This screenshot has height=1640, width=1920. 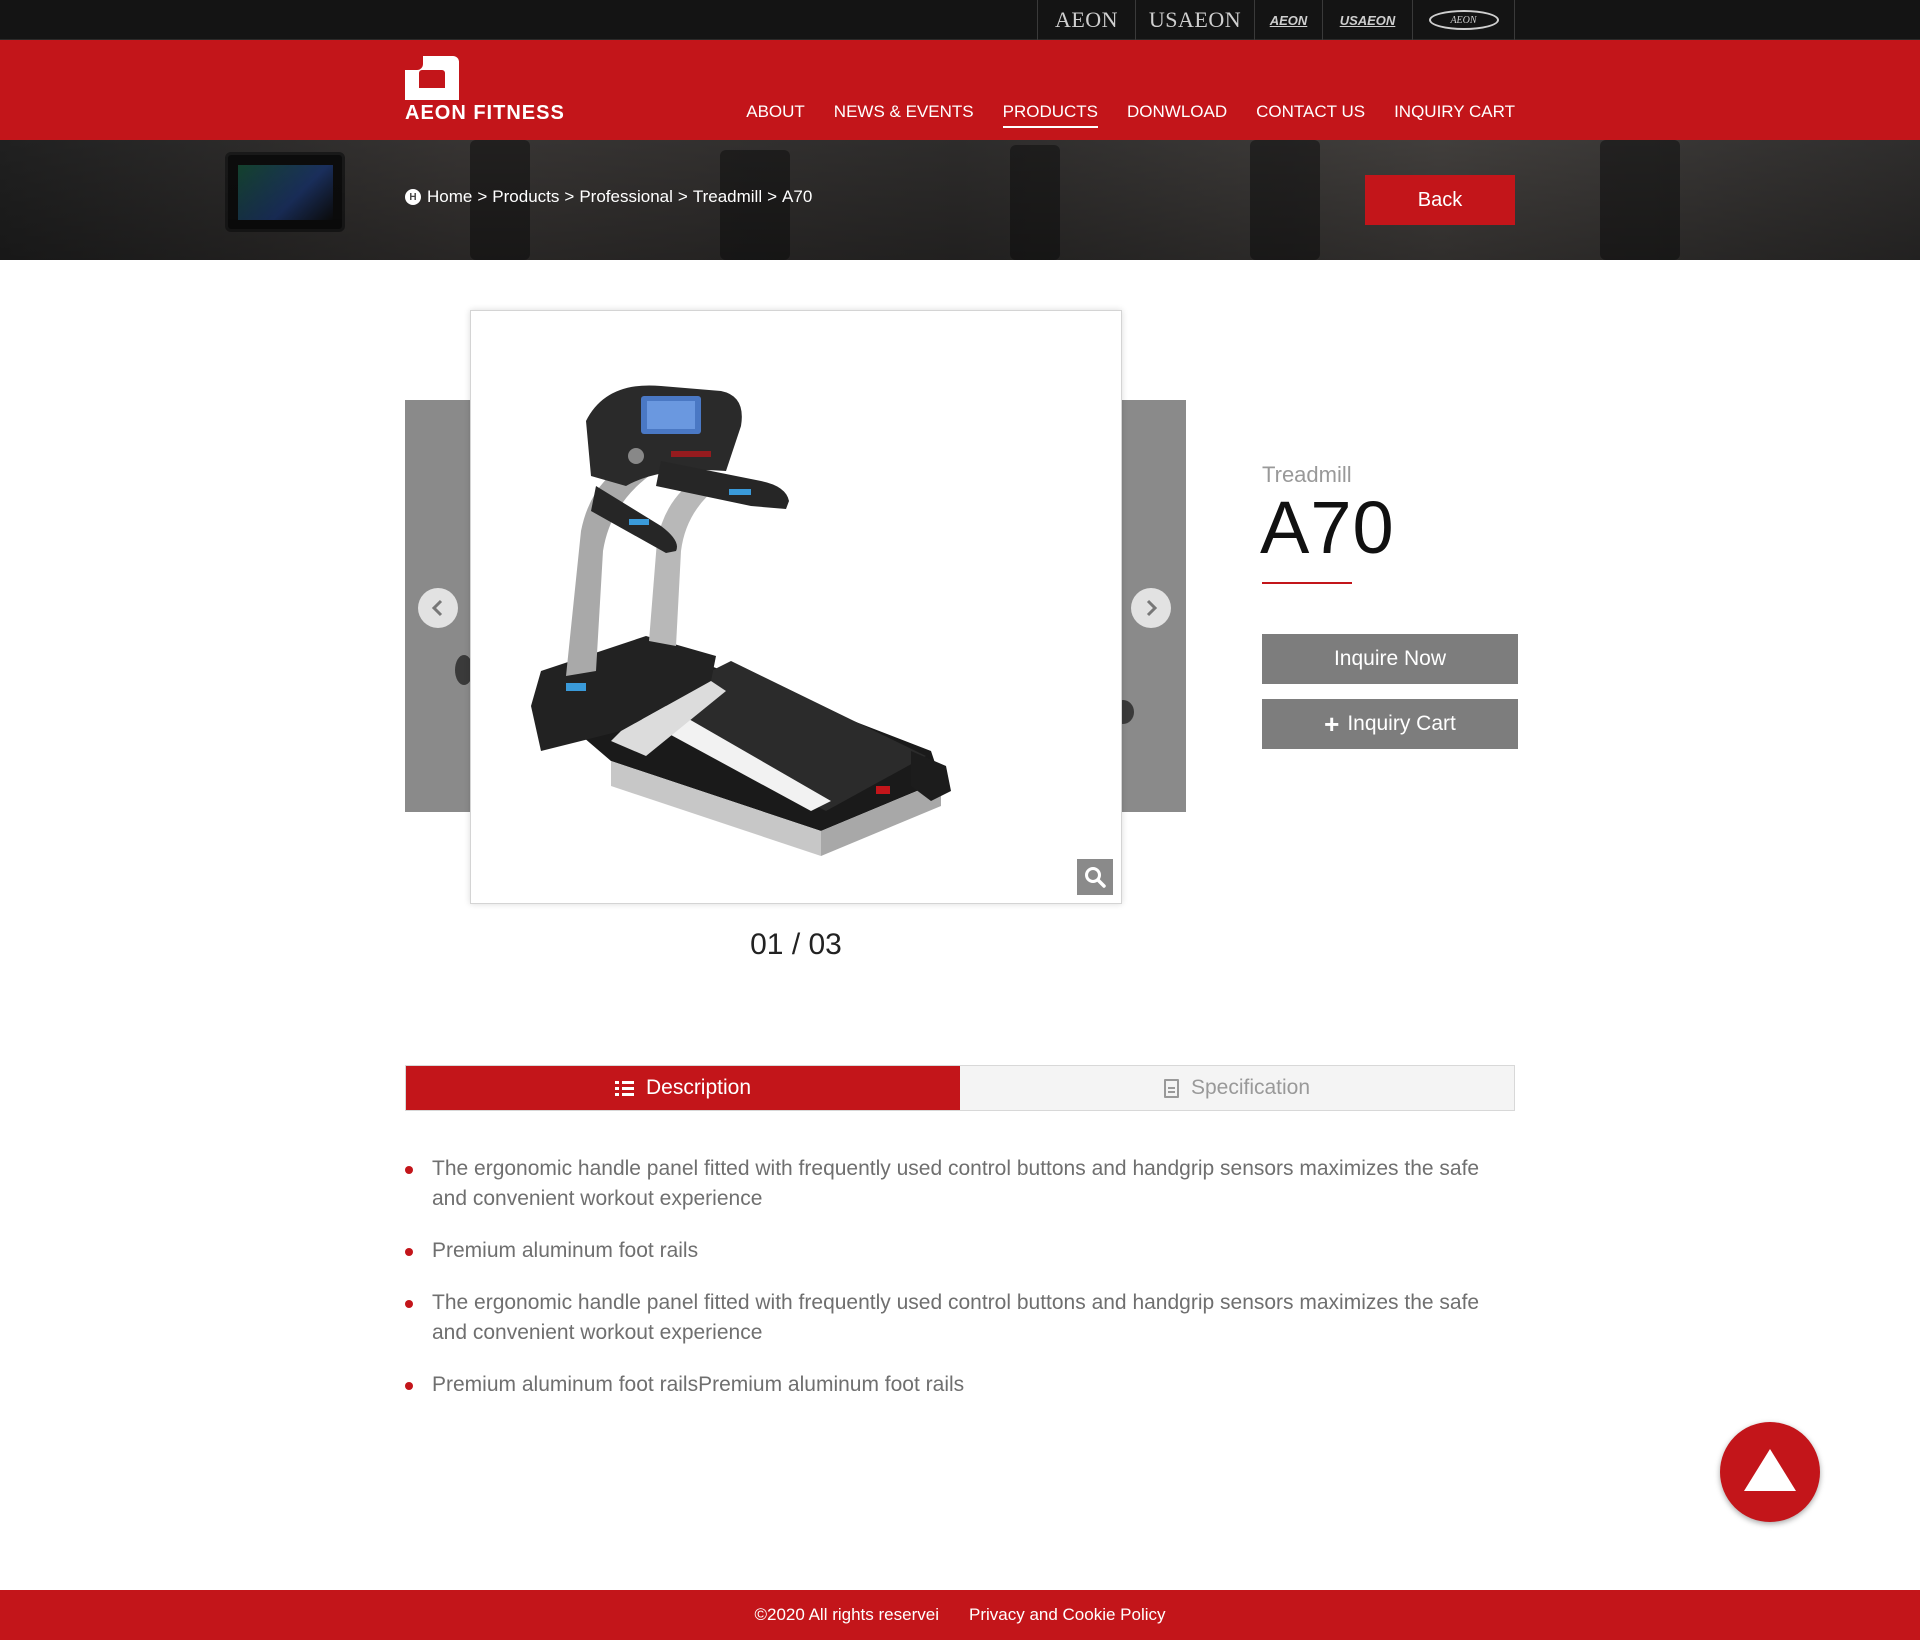 I want to click on aeon-oval-logo: AEON, so click(x=1463, y=20).